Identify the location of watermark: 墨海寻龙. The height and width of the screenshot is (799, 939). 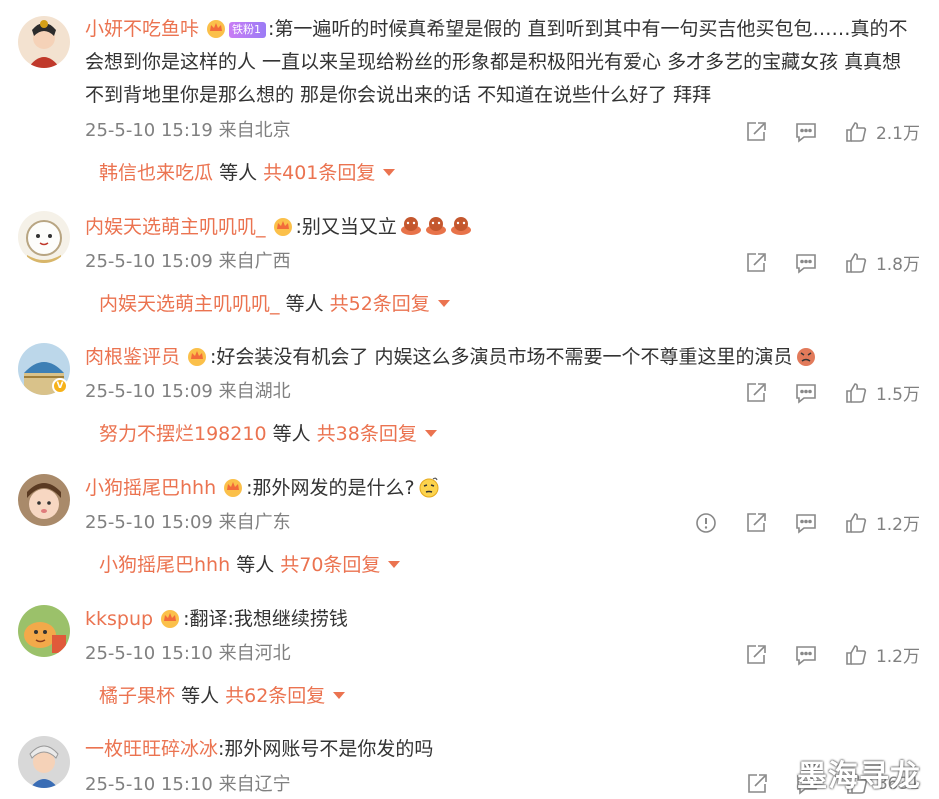
(859, 776).